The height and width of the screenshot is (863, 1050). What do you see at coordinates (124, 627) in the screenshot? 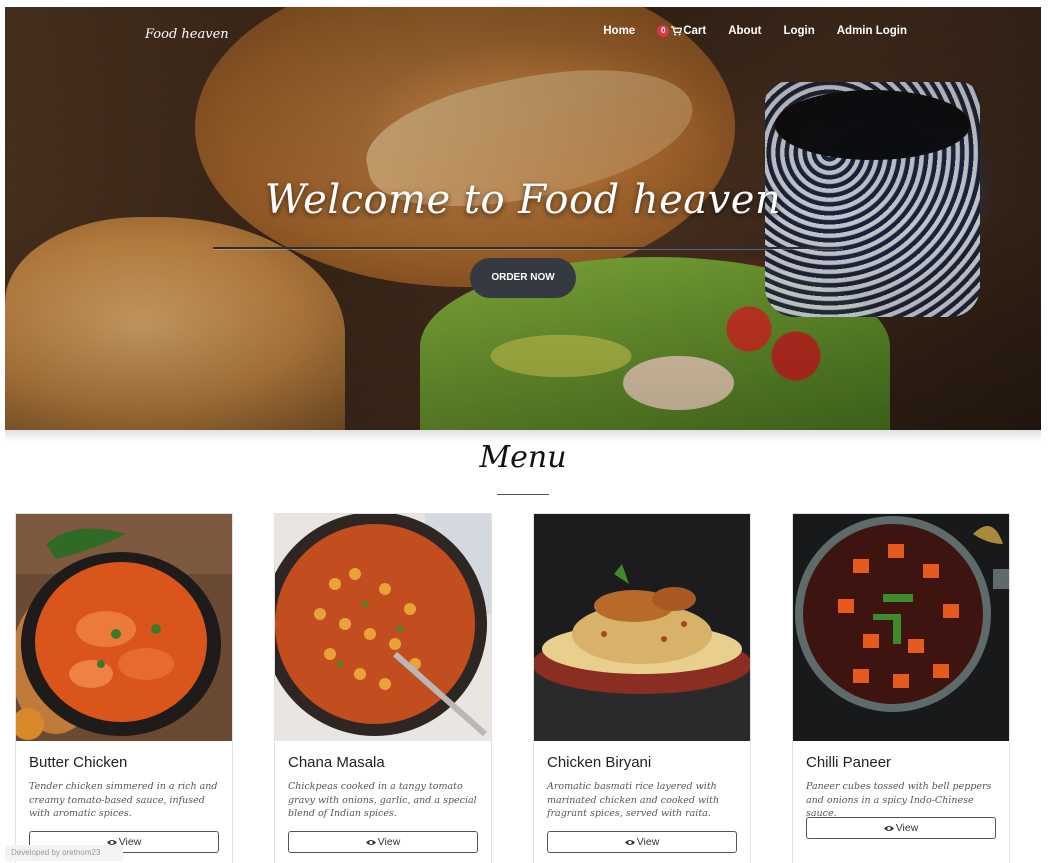
I see `butter-chicken-image` at bounding box center [124, 627].